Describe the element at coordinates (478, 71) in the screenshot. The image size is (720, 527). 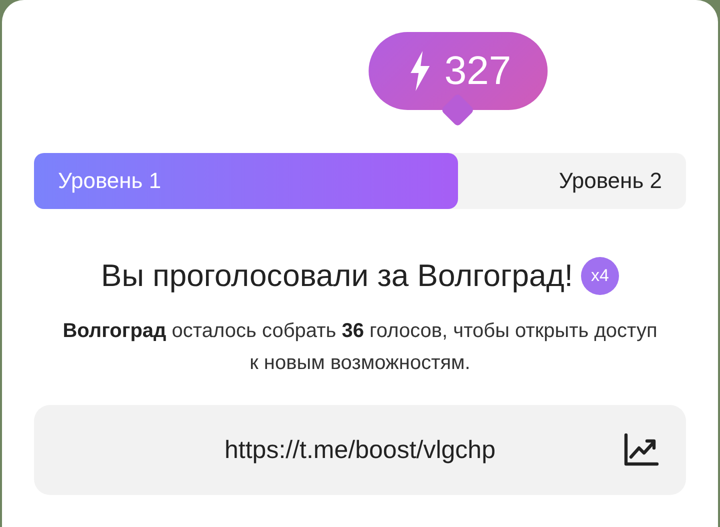
I see `boost-count: 327` at that location.